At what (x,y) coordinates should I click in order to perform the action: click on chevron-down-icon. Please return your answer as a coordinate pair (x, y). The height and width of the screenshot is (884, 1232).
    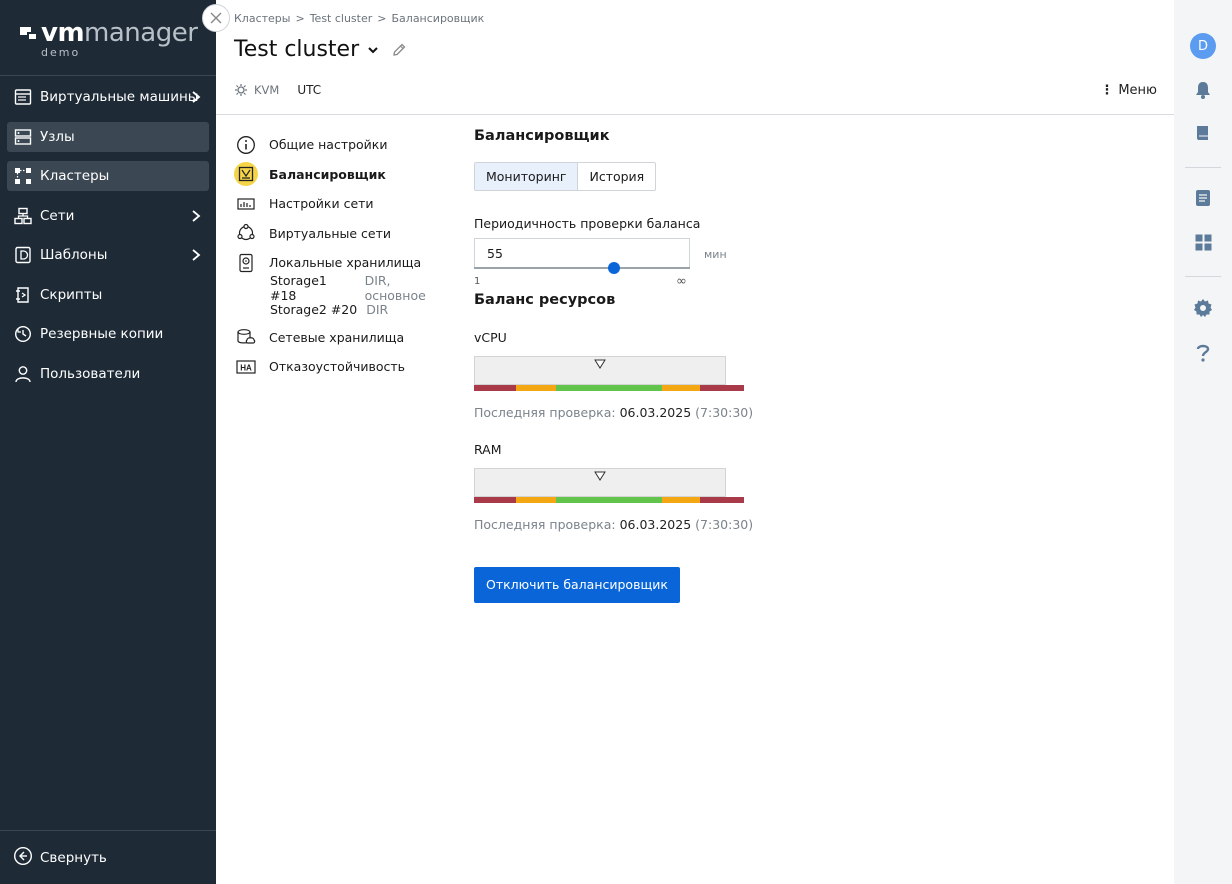
    Looking at the image, I should click on (373, 50).